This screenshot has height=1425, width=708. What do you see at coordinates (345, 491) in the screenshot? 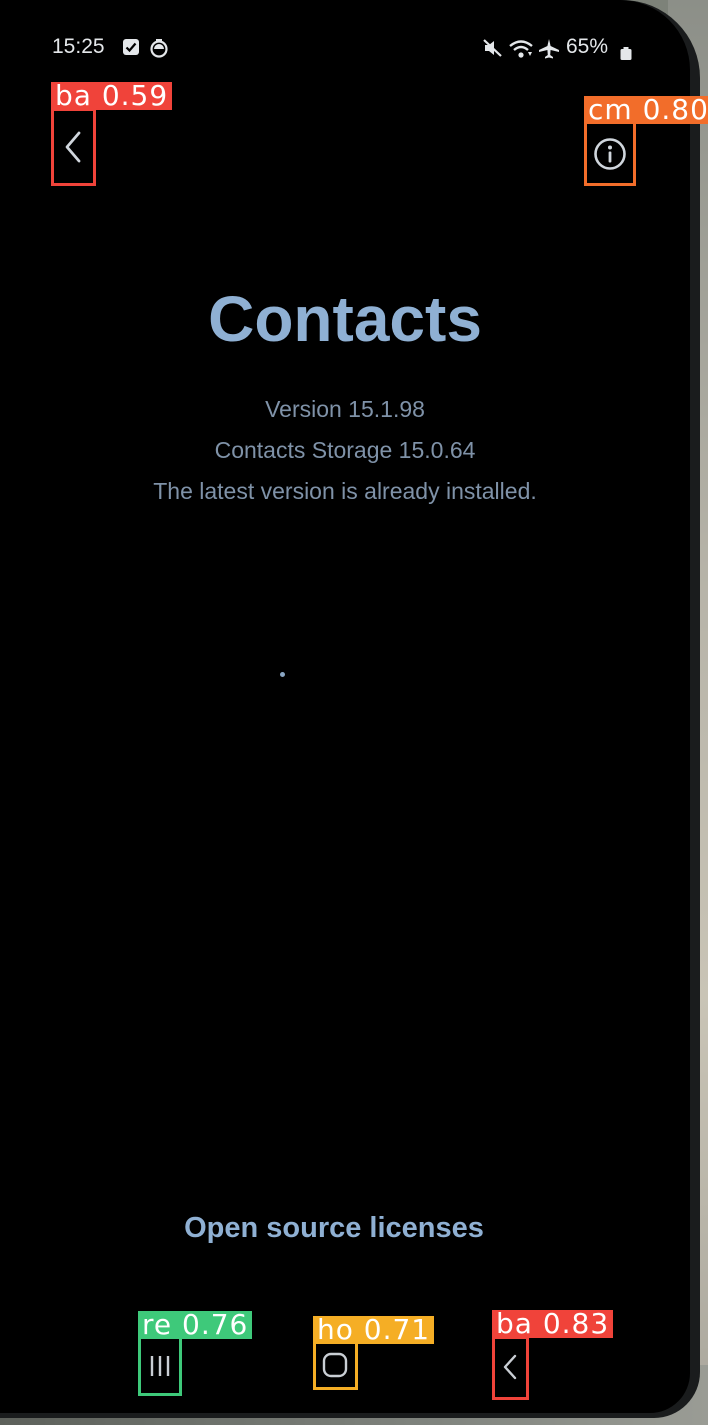
I see `update-status: The latest version is already installed.` at bounding box center [345, 491].